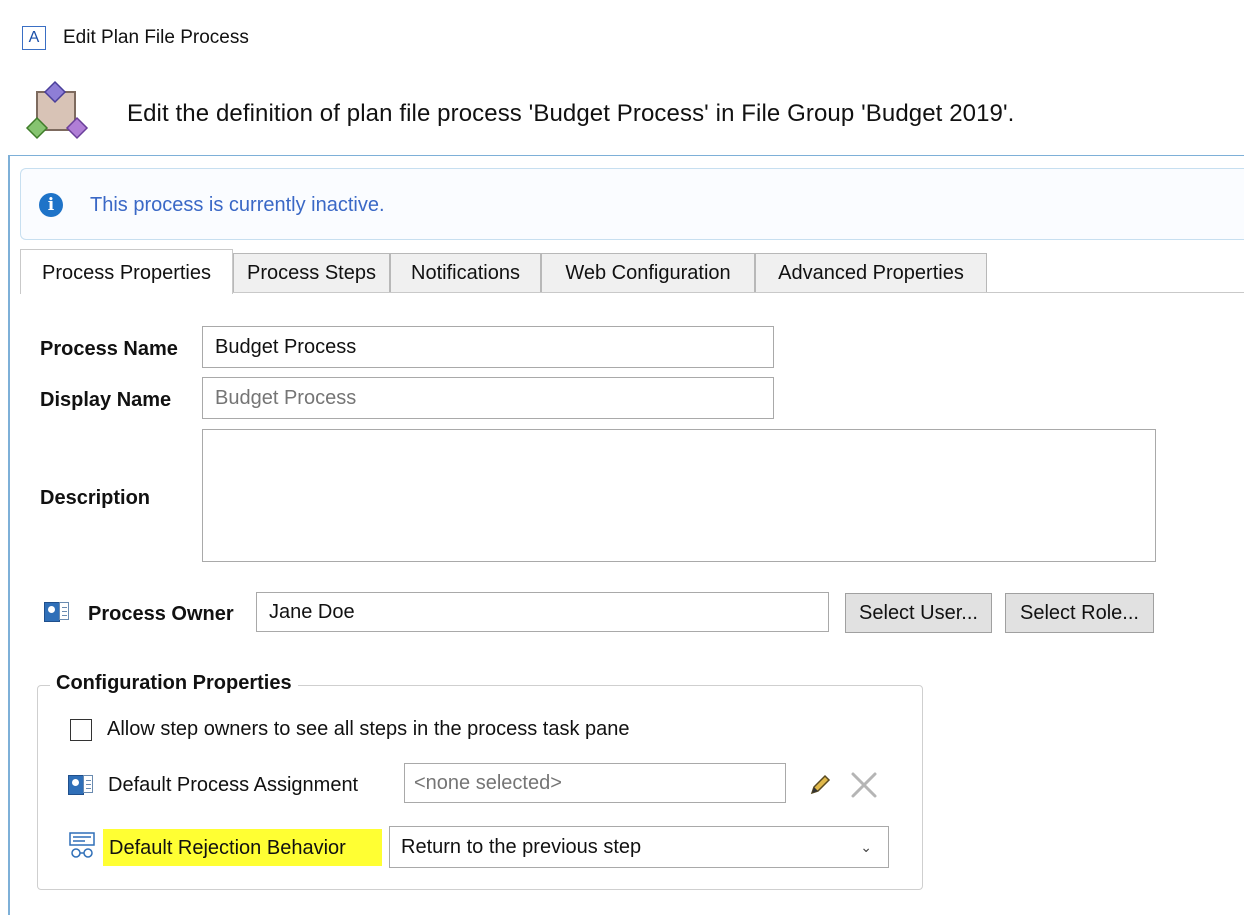 This screenshot has width=1244, height=915. Describe the element at coordinates (820, 785) in the screenshot. I see `edit-pencil-icon` at that location.